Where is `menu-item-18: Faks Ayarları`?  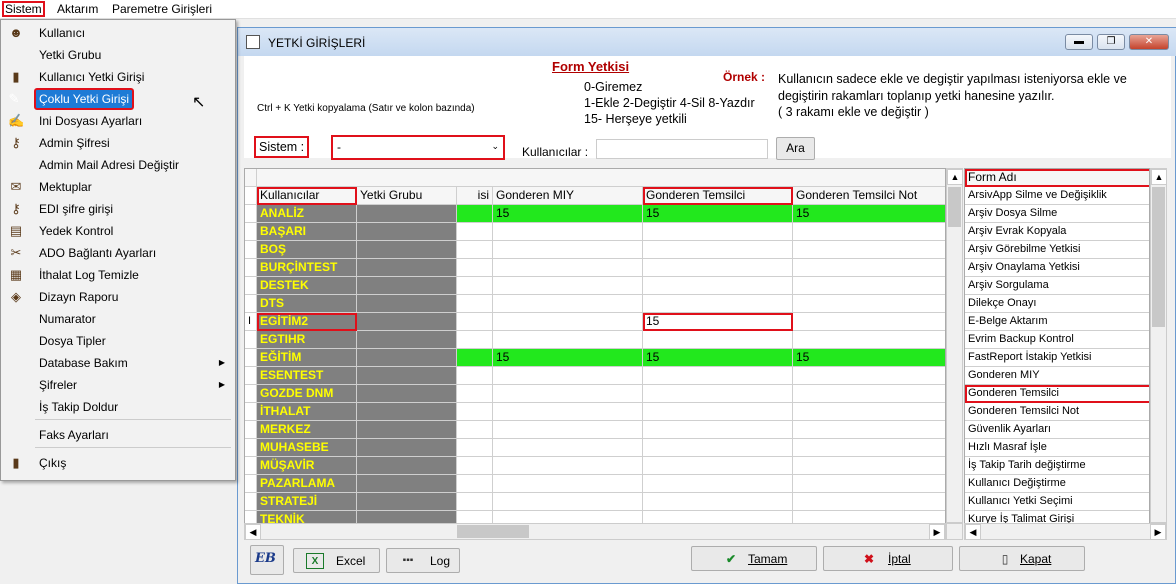 menu-item-18: Faks Ayarları is located at coordinates (118, 435).